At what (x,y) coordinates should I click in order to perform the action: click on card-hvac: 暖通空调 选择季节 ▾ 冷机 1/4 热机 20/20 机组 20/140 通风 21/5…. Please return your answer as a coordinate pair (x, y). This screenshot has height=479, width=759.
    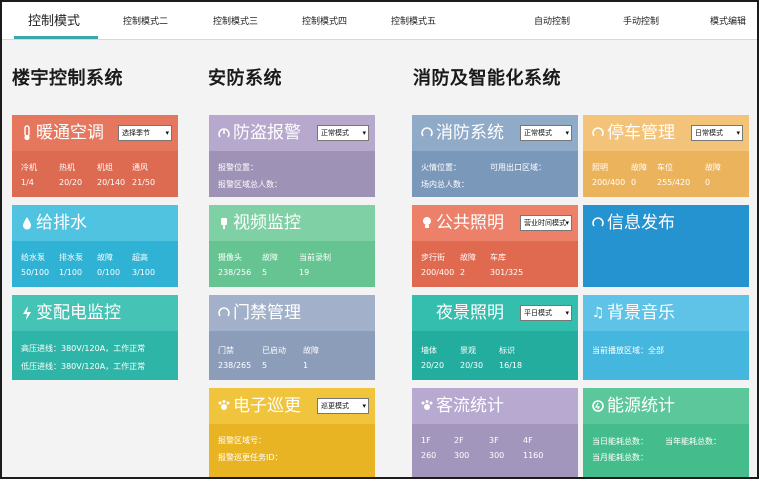
    Looking at the image, I should click on (95, 156).